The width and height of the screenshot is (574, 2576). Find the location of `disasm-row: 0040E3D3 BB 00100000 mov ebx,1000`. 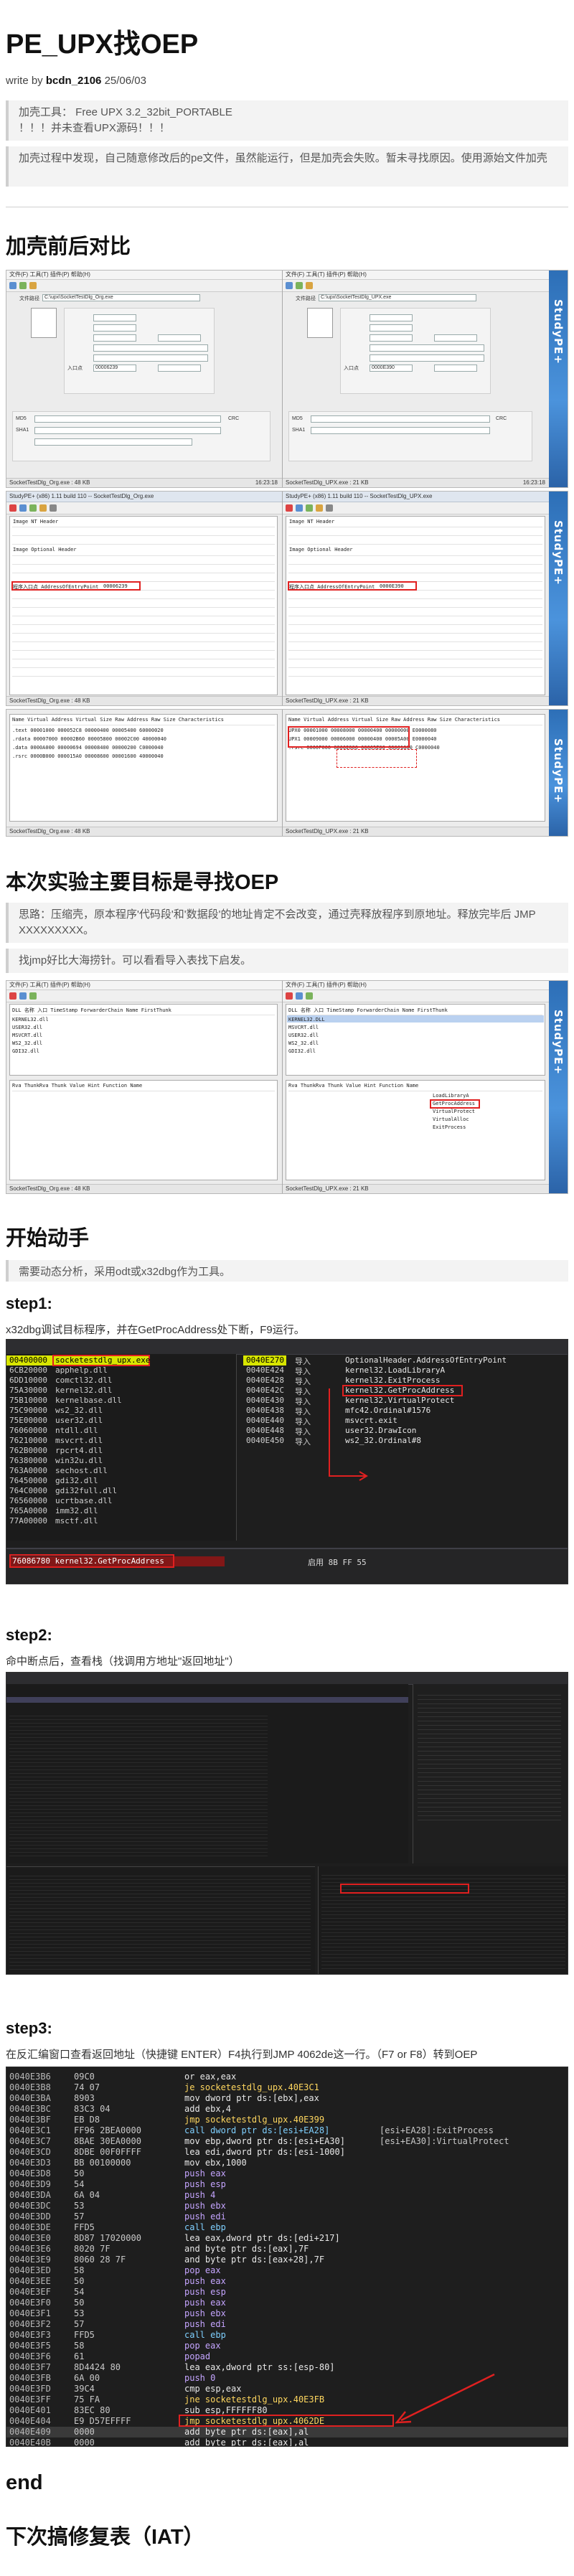

disasm-row: 0040E3D3 BB 00100000 mov ebx,1000 is located at coordinates (287, 2163).